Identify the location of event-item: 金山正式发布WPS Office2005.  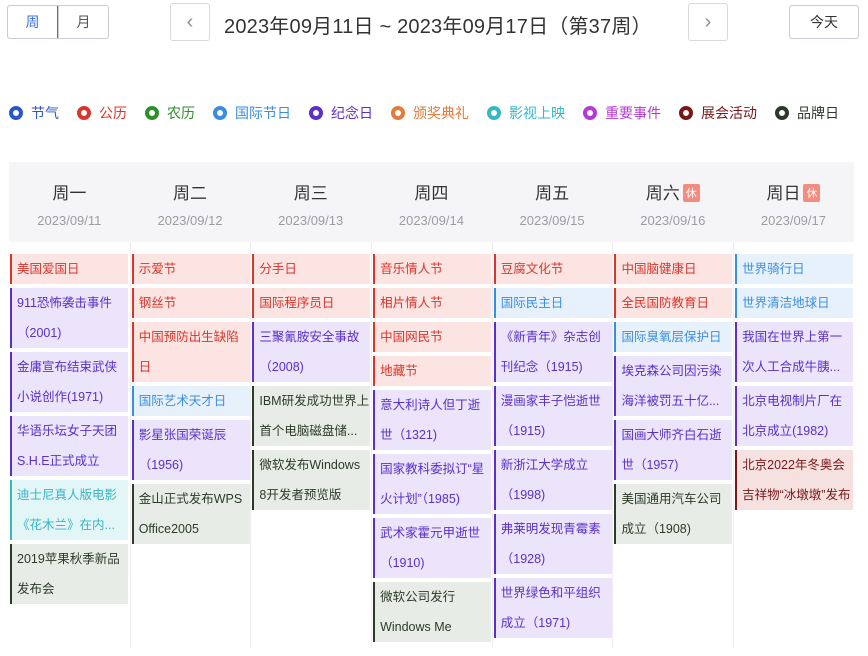
(190, 514).